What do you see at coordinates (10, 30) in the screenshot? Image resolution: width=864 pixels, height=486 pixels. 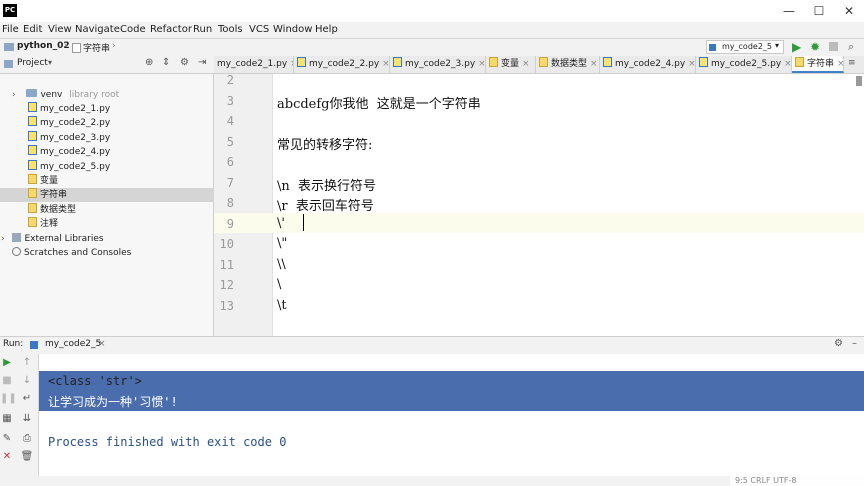 I see `menu-file: File` at bounding box center [10, 30].